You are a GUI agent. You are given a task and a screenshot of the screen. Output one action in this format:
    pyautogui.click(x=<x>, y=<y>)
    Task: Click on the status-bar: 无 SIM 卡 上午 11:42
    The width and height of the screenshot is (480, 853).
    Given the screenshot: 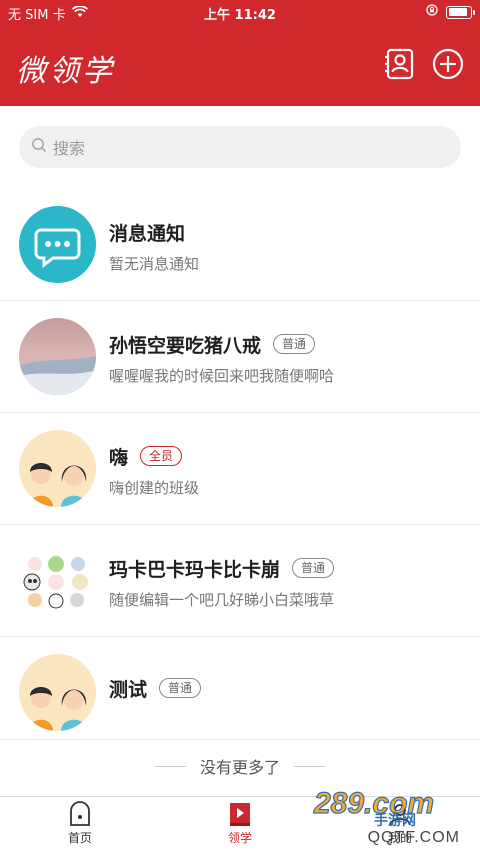 What is the action you would take?
    pyautogui.click(x=240, y=12)
    